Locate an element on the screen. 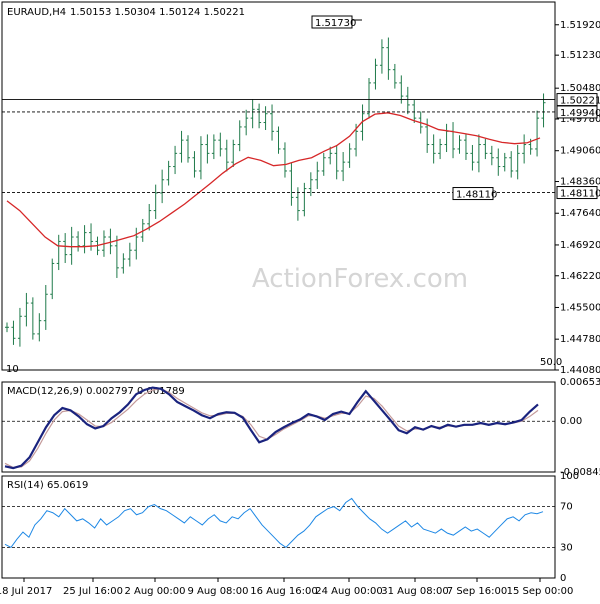  x-tick-label: 15 Sep 00:00 is located at coordinates (540, 591).